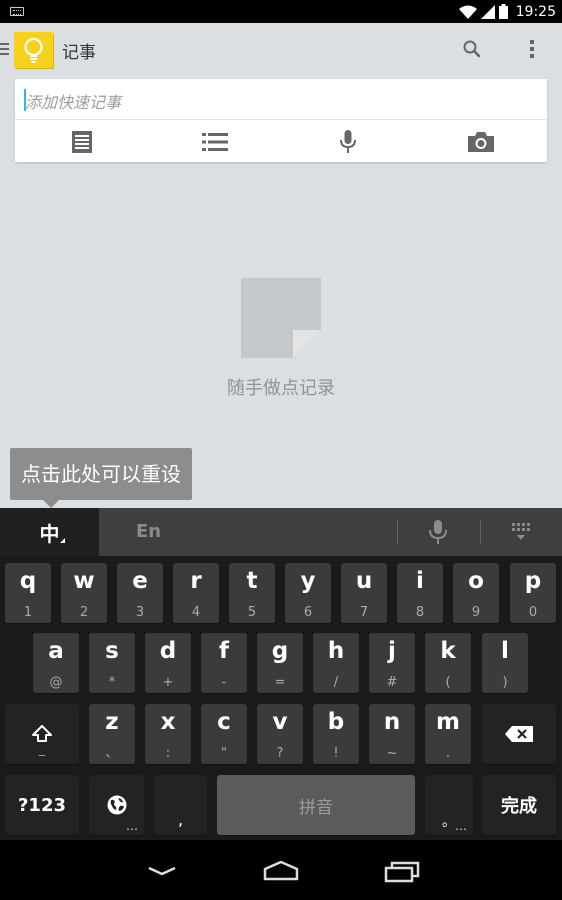 The height and width of the screenshot is (900, 562). I want to click on quick-note-card: 添加快速记事, so click(281, 120).